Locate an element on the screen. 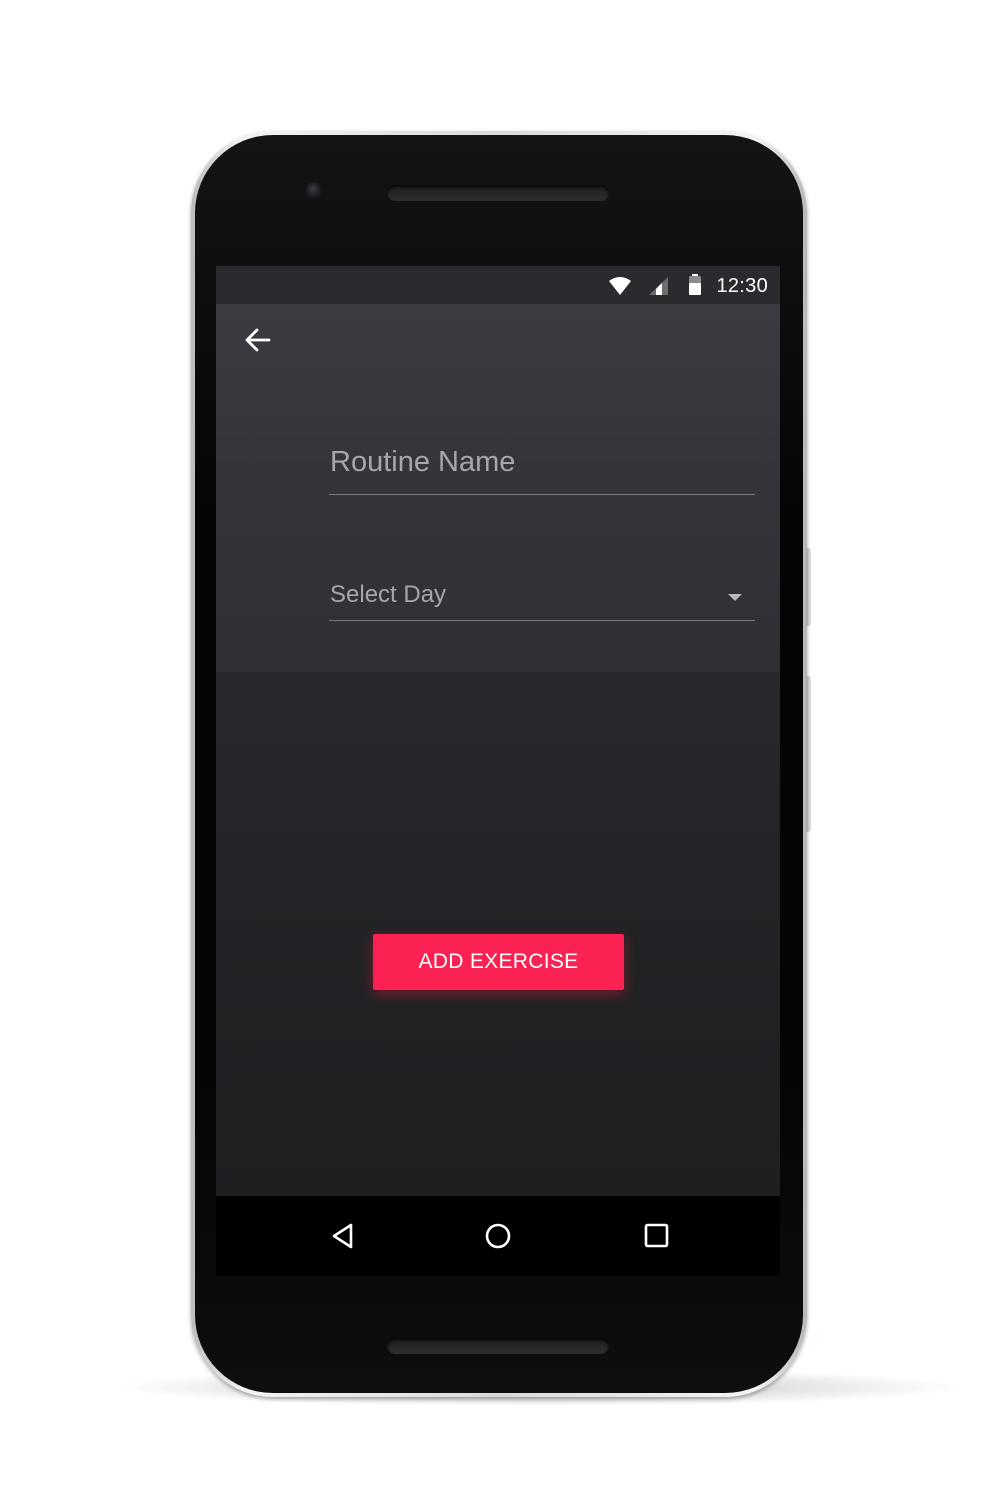 This screenshot has height=1500, width=996. wifi-icon is located at coordinates (620, 288).